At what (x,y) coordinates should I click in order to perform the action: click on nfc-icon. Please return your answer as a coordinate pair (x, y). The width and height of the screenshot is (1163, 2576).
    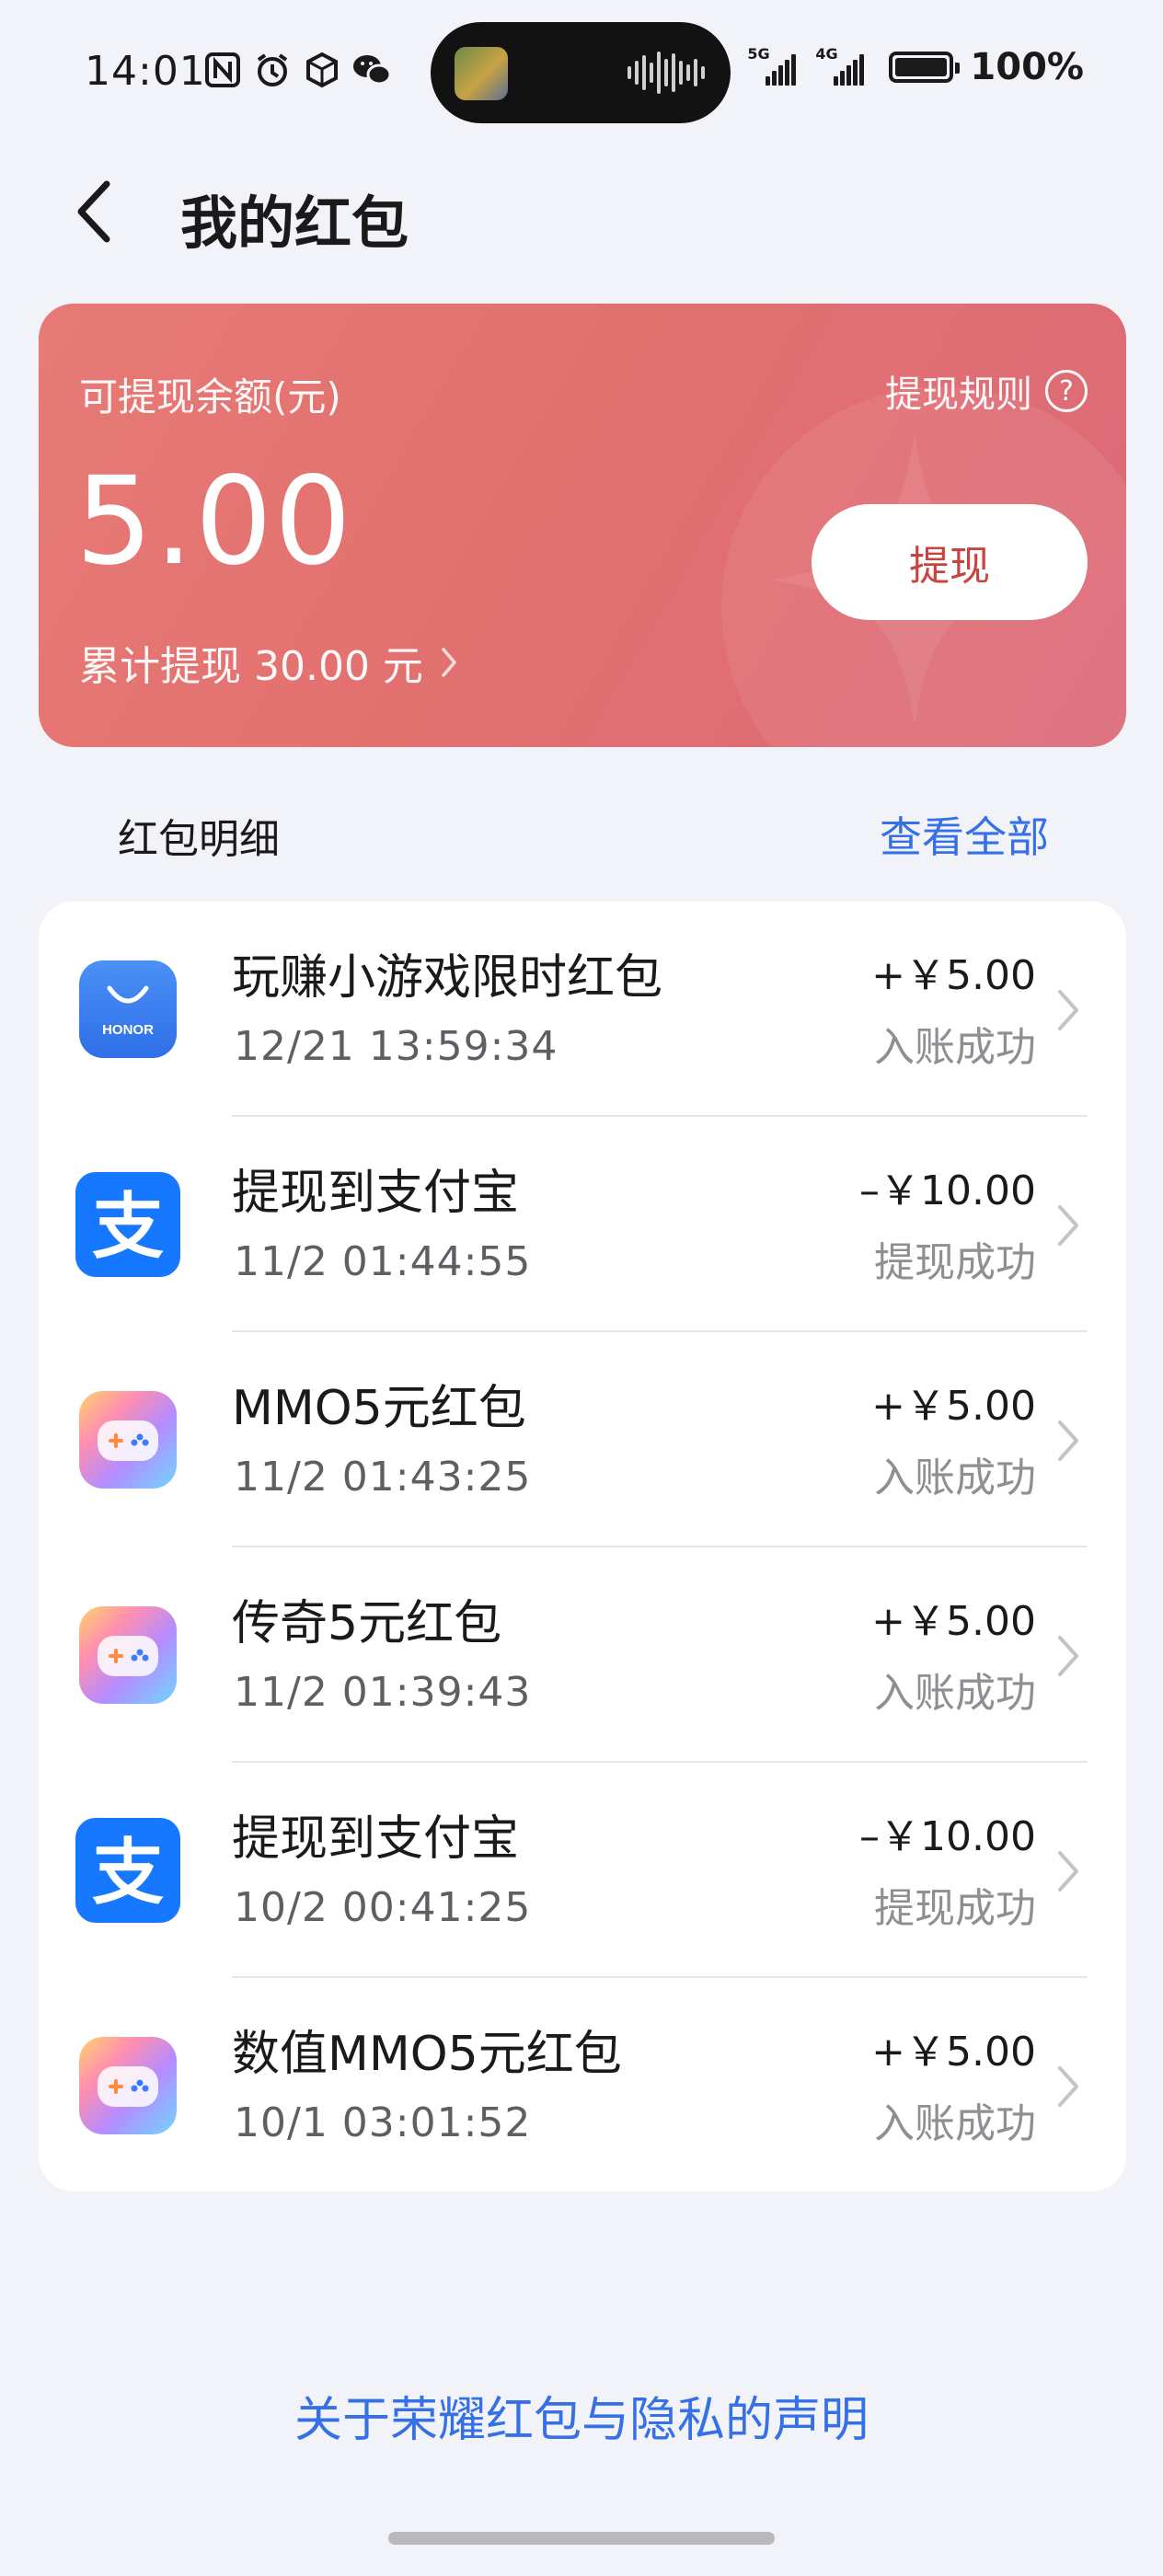
    Looking at the image, I should click on (222, 70).